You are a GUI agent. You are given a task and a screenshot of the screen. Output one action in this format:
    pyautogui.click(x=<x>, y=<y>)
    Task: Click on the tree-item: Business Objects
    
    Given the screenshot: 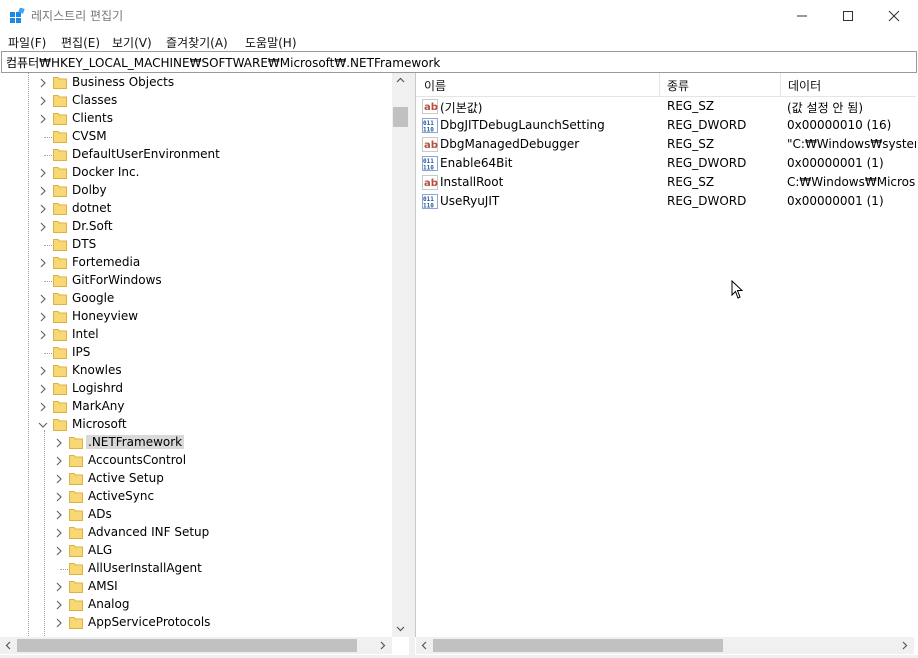 What is the action you would take?
    pyautogui.click(x=196, y=83)
    